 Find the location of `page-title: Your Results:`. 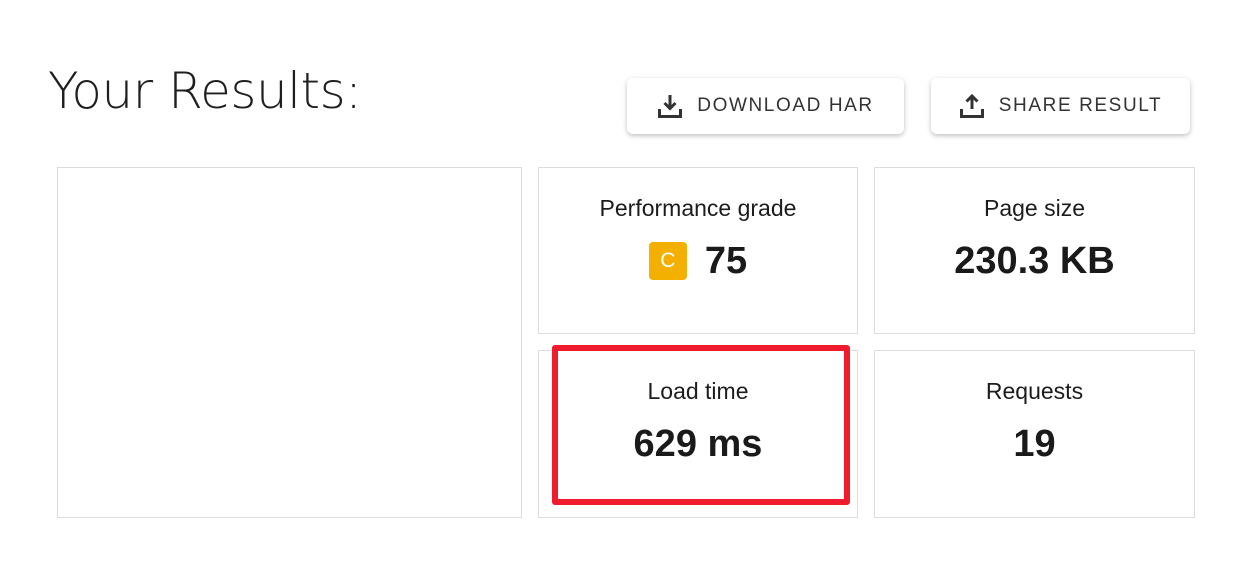

page-title: Your Results: is located at coordinates (205, 91).